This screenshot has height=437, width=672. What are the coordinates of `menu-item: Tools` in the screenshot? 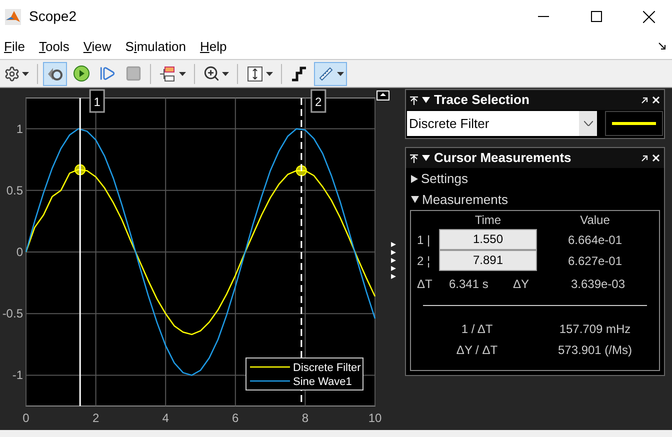 It's located at (54, 46).